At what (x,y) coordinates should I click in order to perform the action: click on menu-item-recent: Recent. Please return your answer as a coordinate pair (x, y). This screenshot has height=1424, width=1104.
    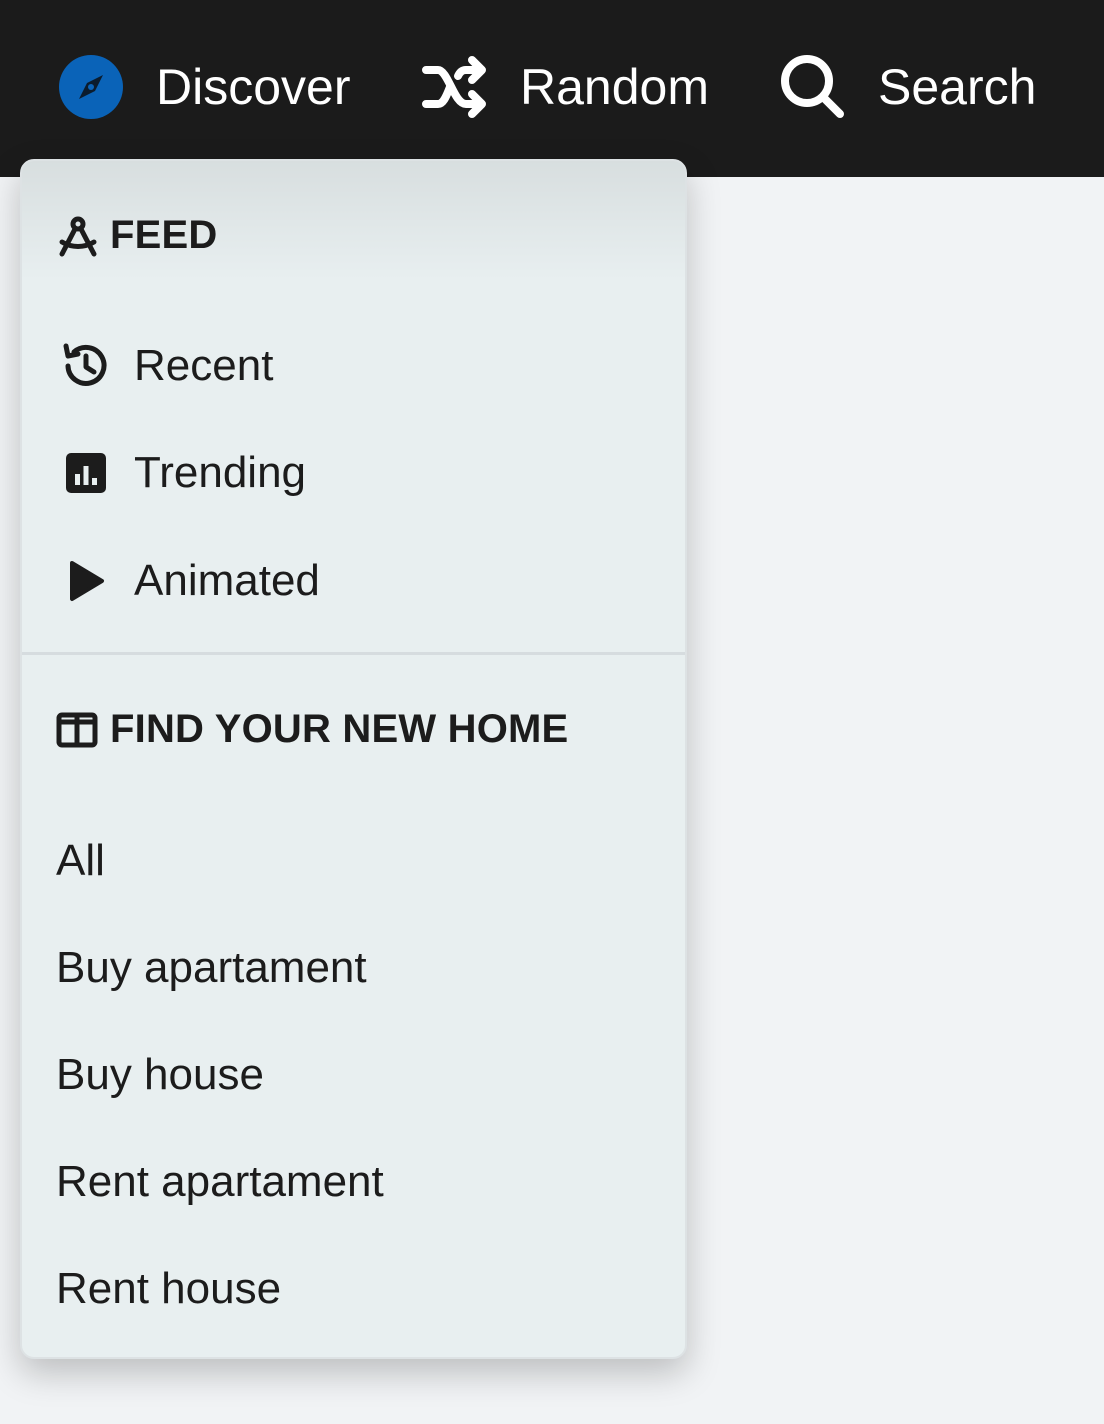
    Looking at the image, I should click on (164, 366).